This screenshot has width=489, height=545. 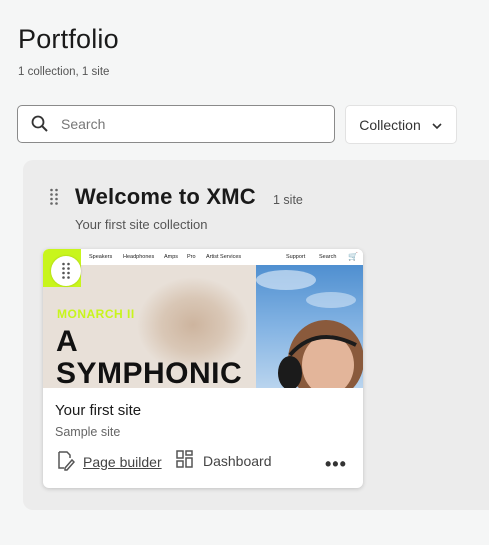 What do you see at coordinates (191, 257) in the screenshot?
I see `thumbnail-nav-item: Pro` at bounding box center [191, 257].